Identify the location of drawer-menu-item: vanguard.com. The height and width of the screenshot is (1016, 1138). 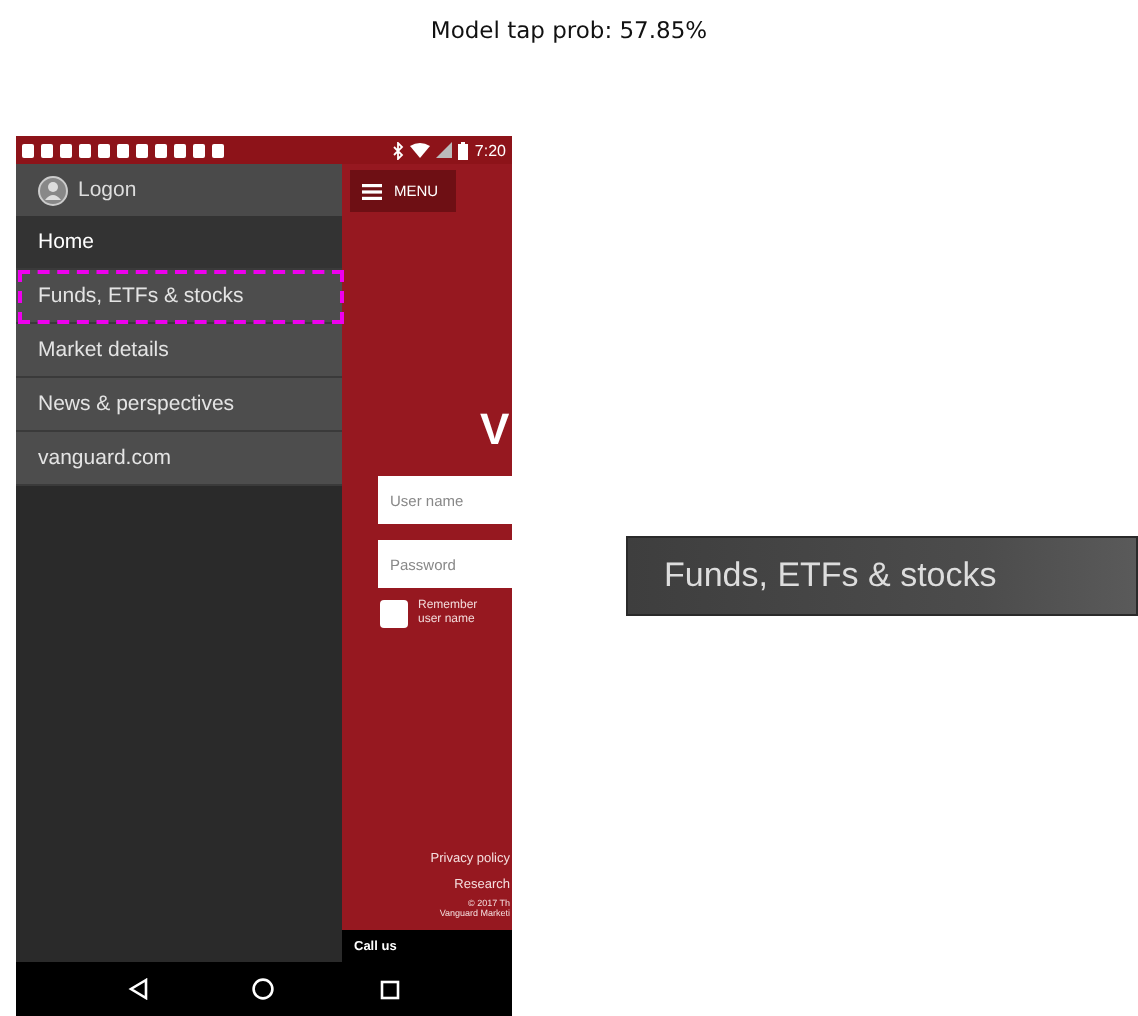
(179, 459).